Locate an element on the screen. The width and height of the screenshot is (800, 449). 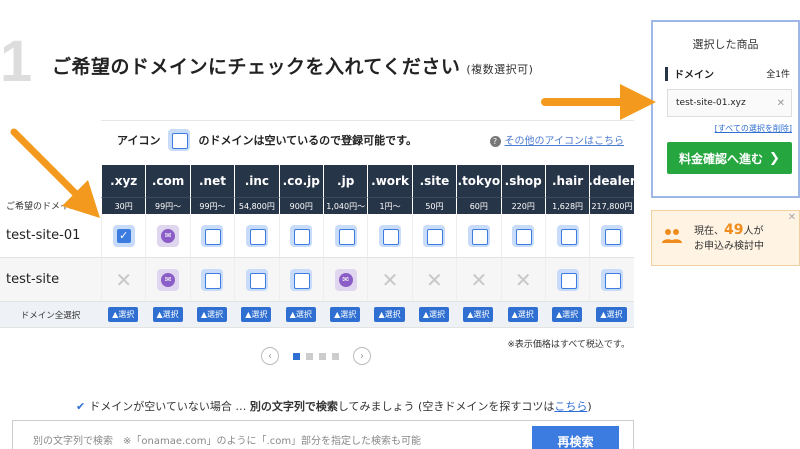
tax-note: ※表示価格はすべて税込です。 is located at coordinates (568, 345).